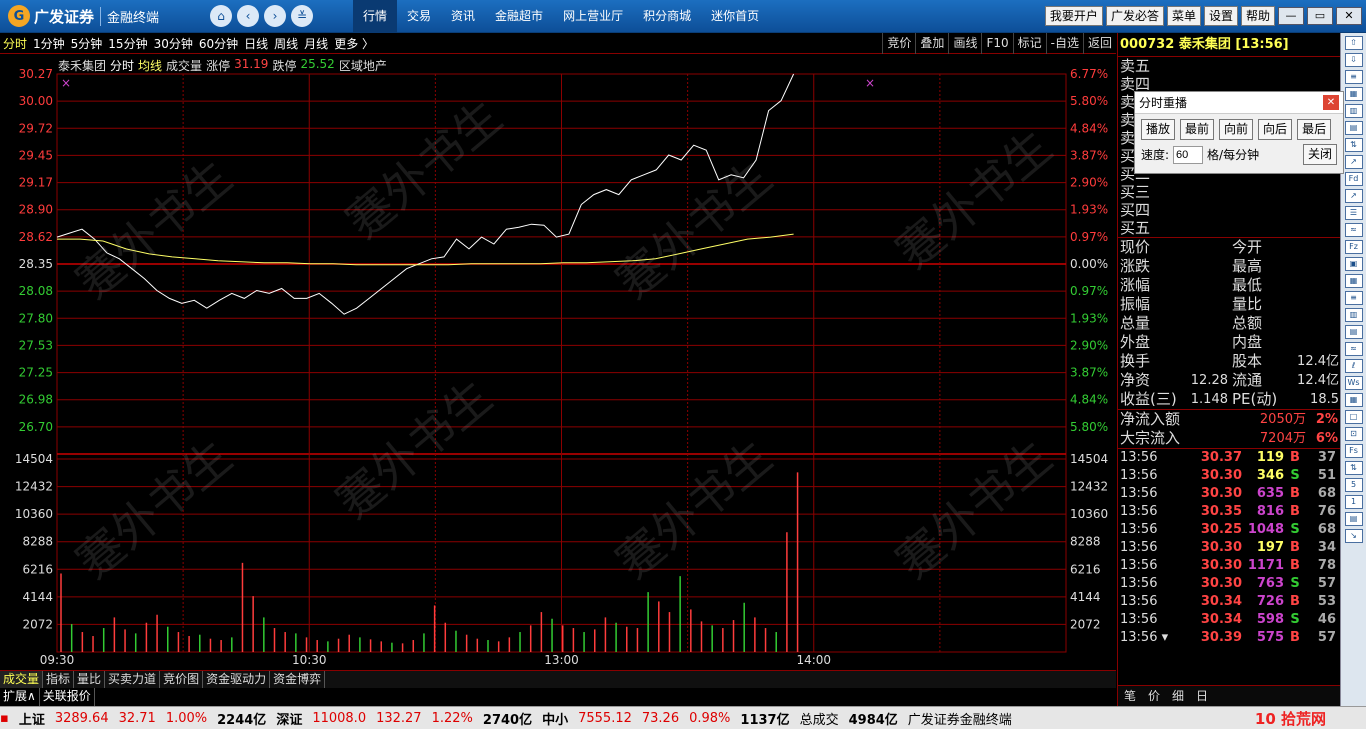 This screenshot has width=1366, height=729. What do you see at coordinates (302, 16) in the screenshot?
I see `collapse-icon: ≚` at bounding box center [302, 16].